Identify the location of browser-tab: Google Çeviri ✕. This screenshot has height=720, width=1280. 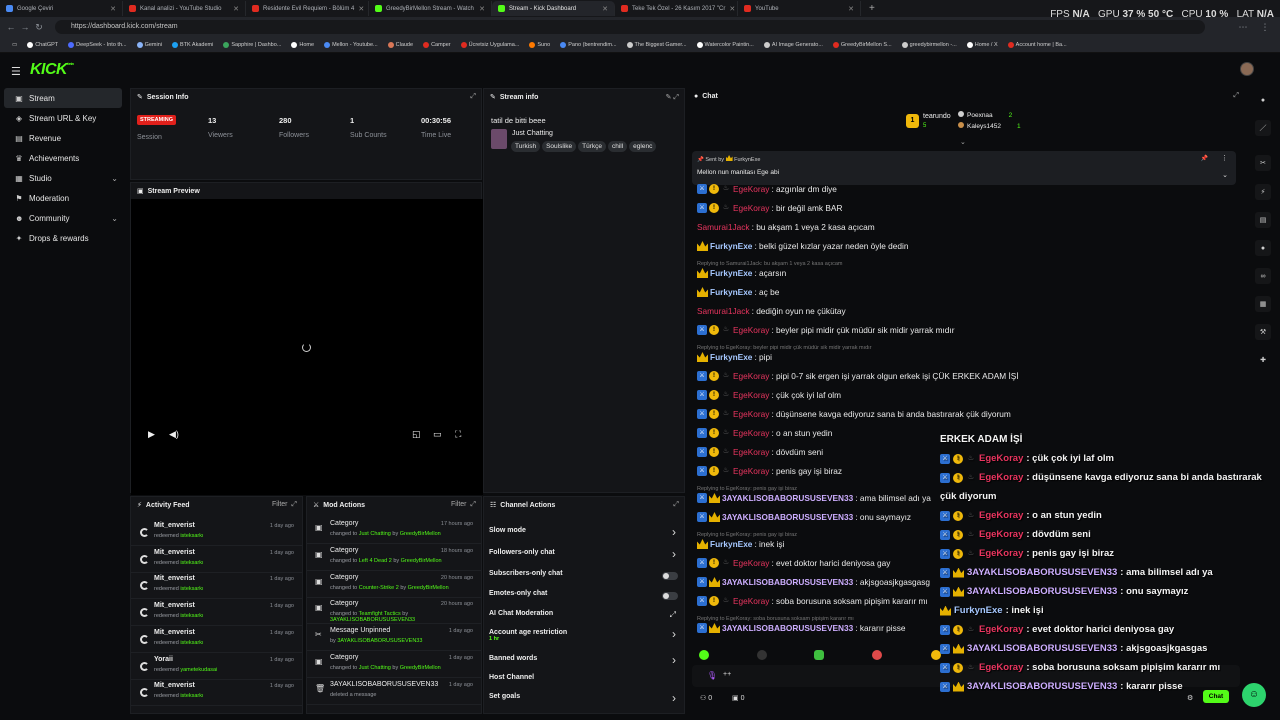
(61, 8).